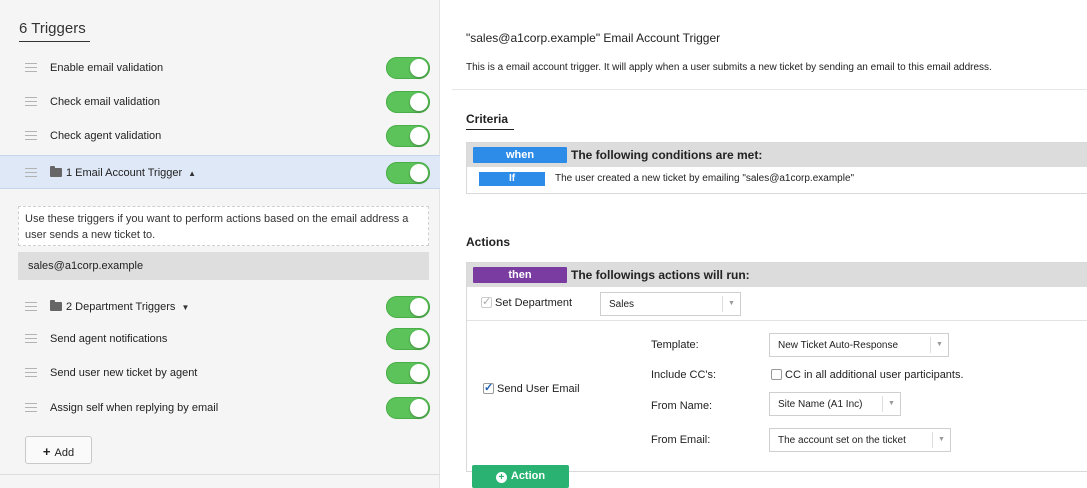 This screenshot has height=488, width=1087. Describe the element at coordinates (538, 389) in the screenshot. I see `send-user-email-label: Send User Email` at that location.